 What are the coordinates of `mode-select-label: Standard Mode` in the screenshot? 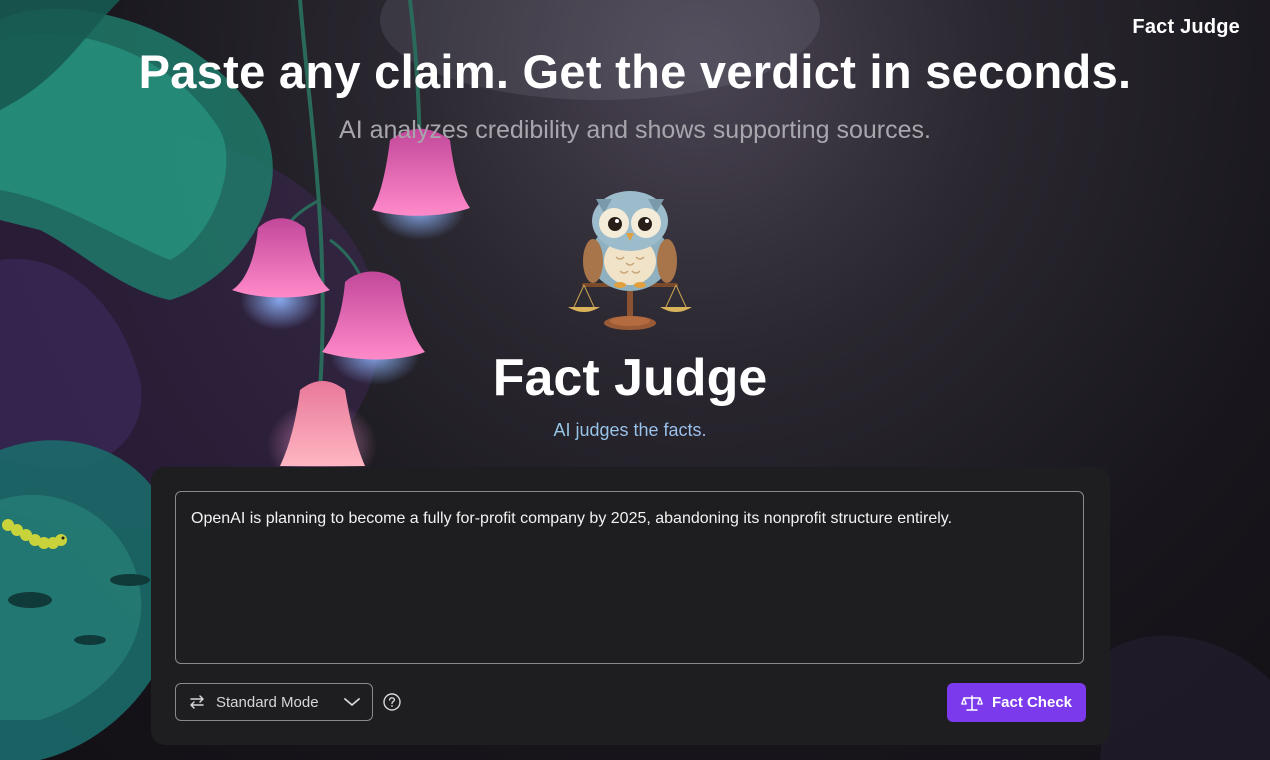 It's located at (267, 702).